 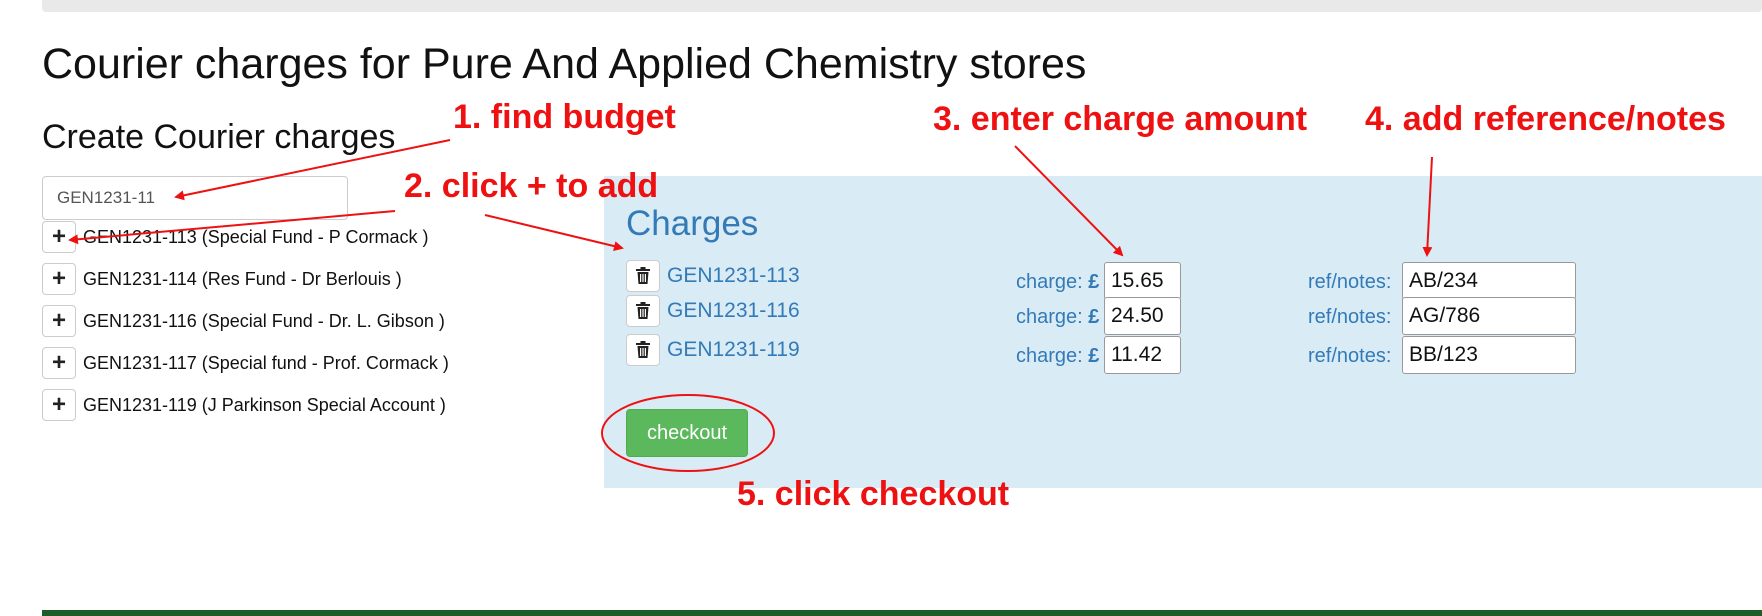 What do you see at coordinates (688, 433) in the screenshot?
I see `checkout-highlight-ellipse` at bounding box center [688, 433].